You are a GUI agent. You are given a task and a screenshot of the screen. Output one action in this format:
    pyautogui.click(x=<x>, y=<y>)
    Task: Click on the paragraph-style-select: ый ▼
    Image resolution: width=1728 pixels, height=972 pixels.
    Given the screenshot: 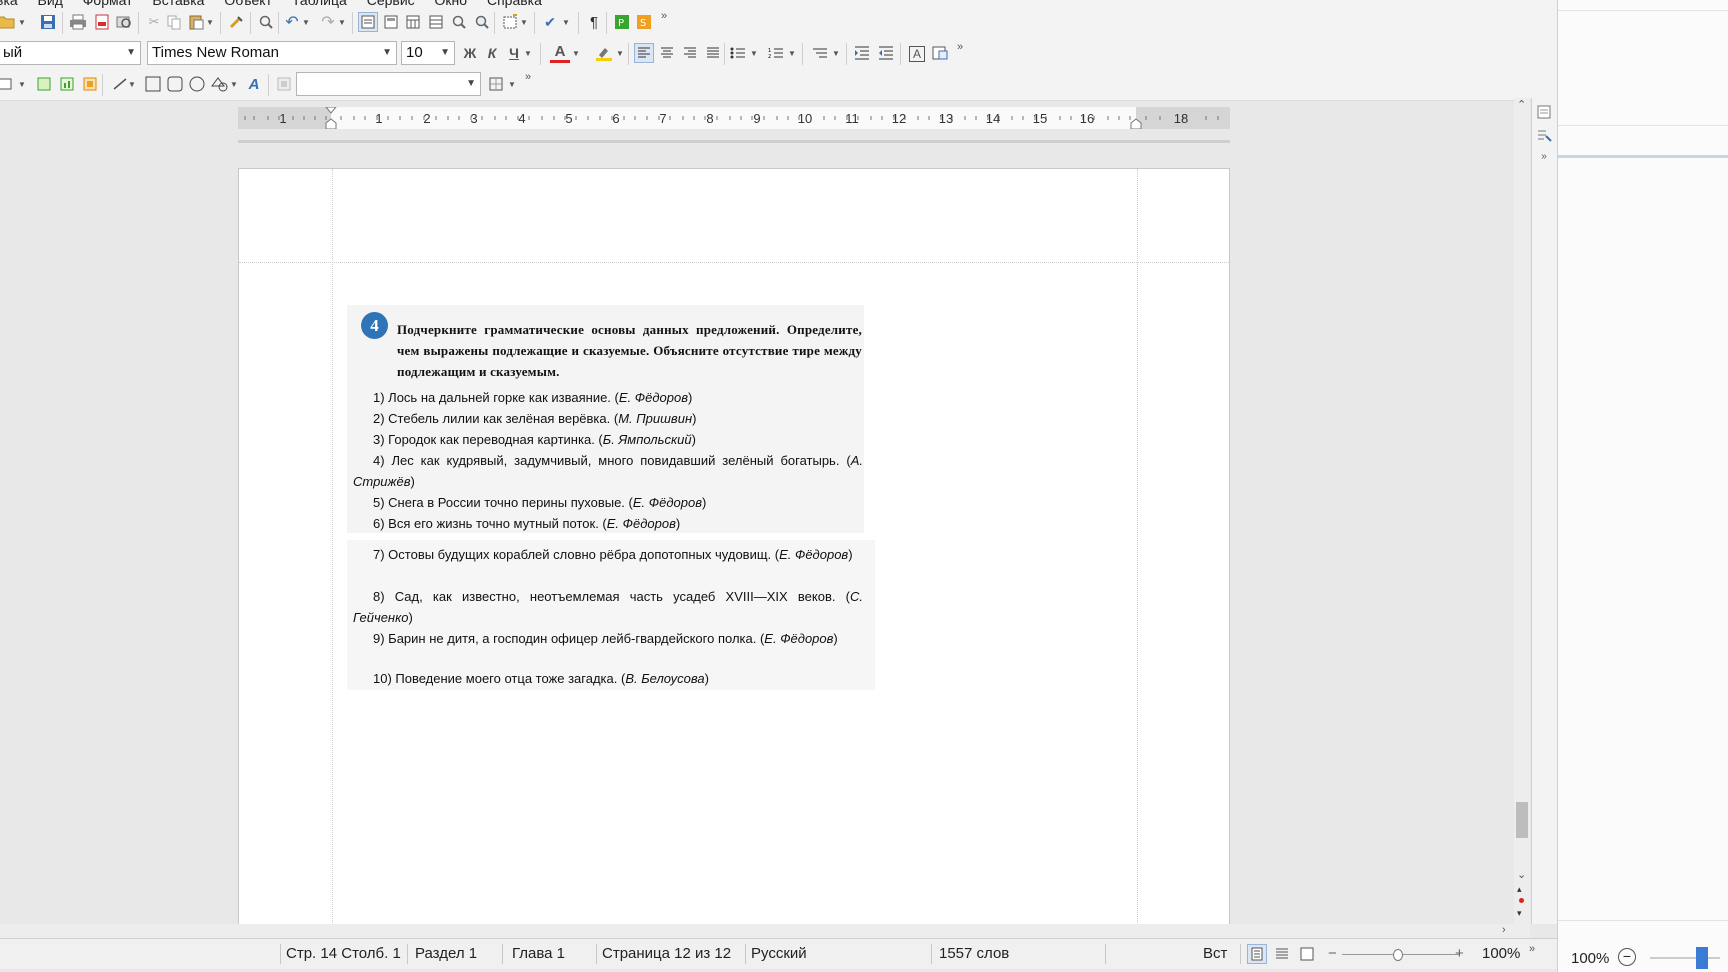 What is the action you would take?
    pyautogui.click(x=70, y=53)
    